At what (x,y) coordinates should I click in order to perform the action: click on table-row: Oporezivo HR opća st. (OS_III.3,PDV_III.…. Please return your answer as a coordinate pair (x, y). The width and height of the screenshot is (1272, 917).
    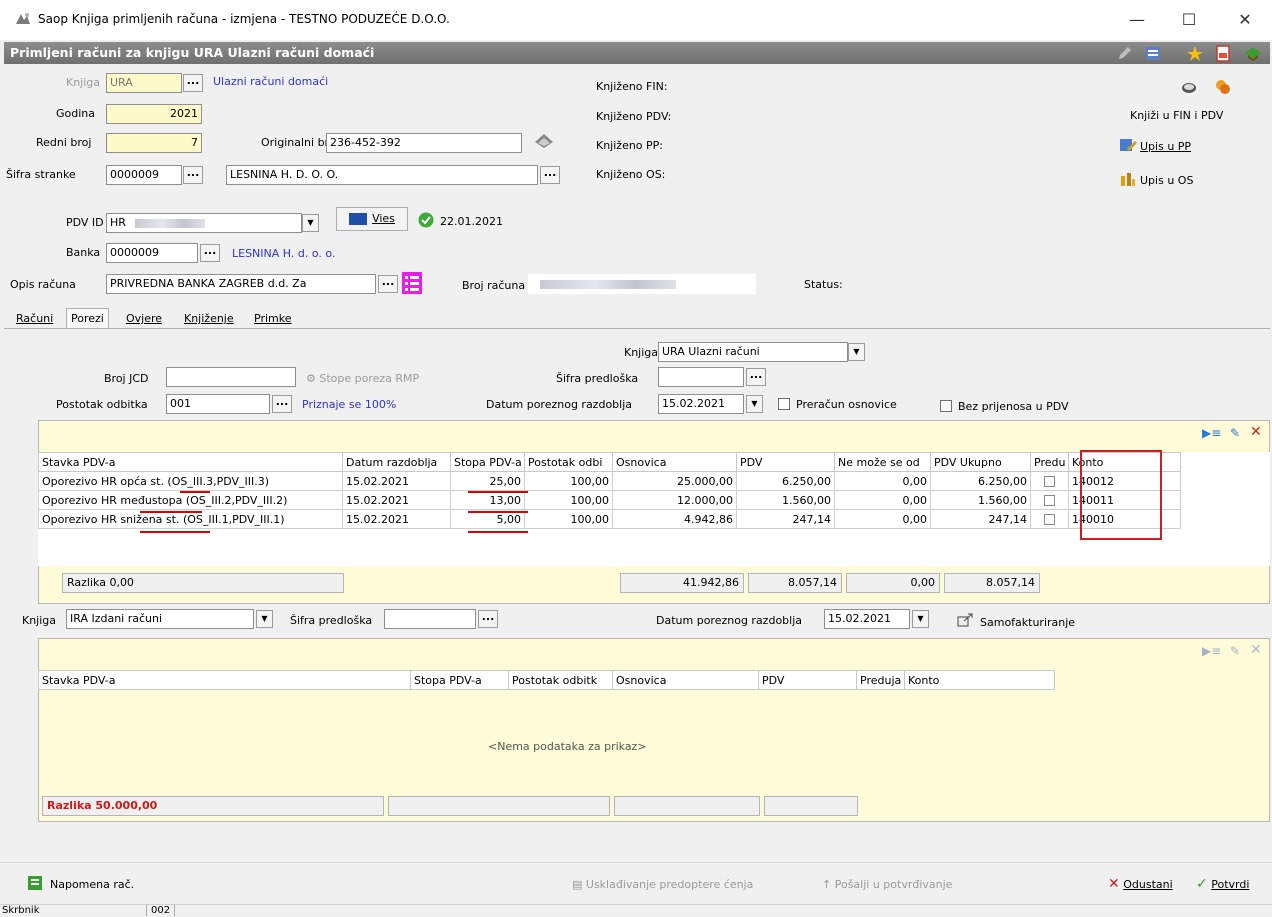
    Looking at the image, I should click on (609, 481).